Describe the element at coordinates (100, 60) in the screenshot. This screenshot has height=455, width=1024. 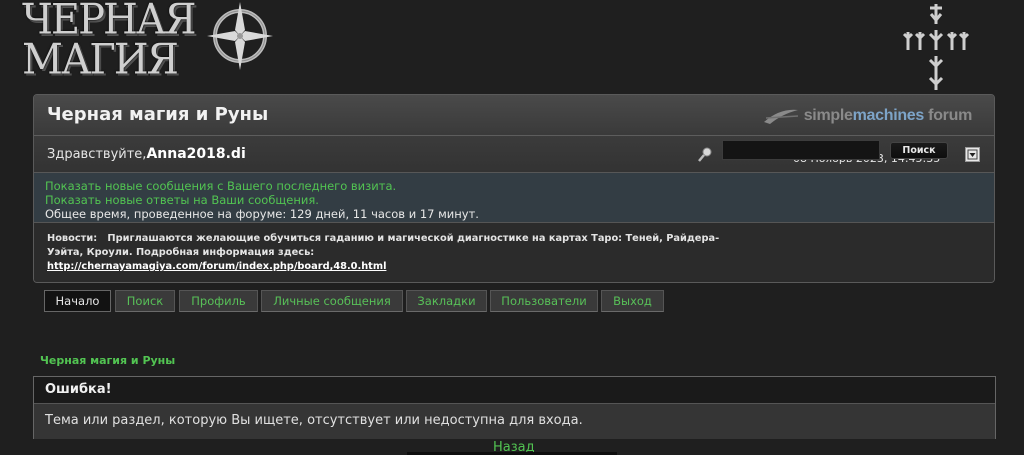
I see `logo-line-2: МАГИЯ` at that location.